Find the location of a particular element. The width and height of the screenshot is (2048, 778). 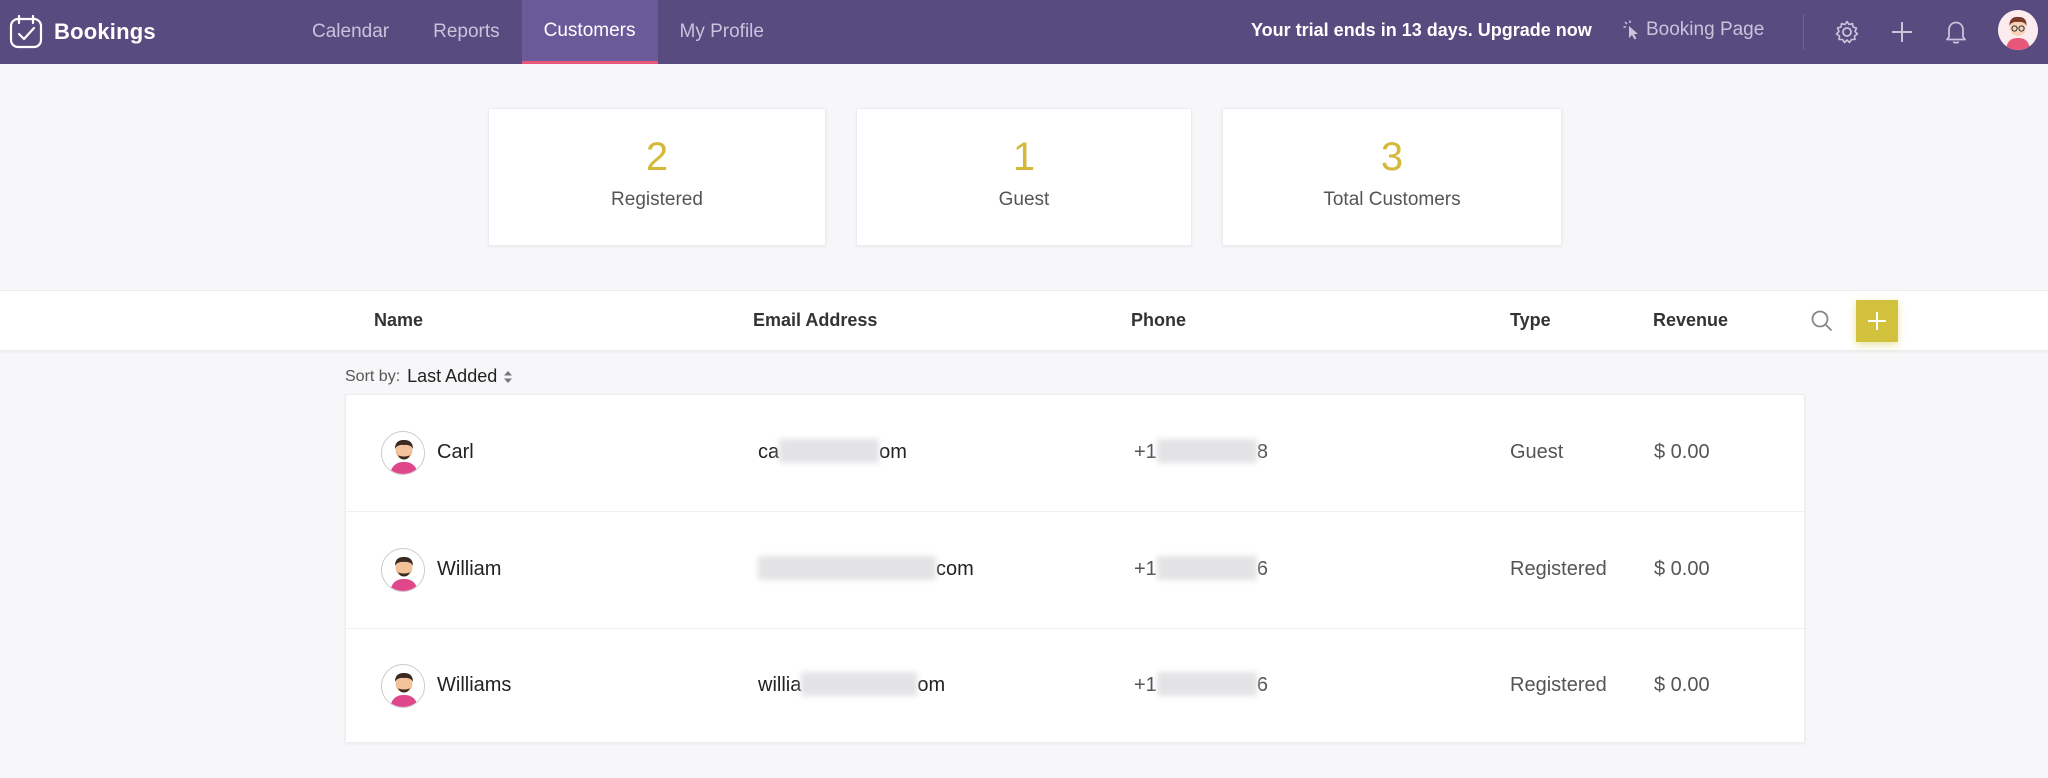

column-header-type: Type is located at coordinates (1530, 320).